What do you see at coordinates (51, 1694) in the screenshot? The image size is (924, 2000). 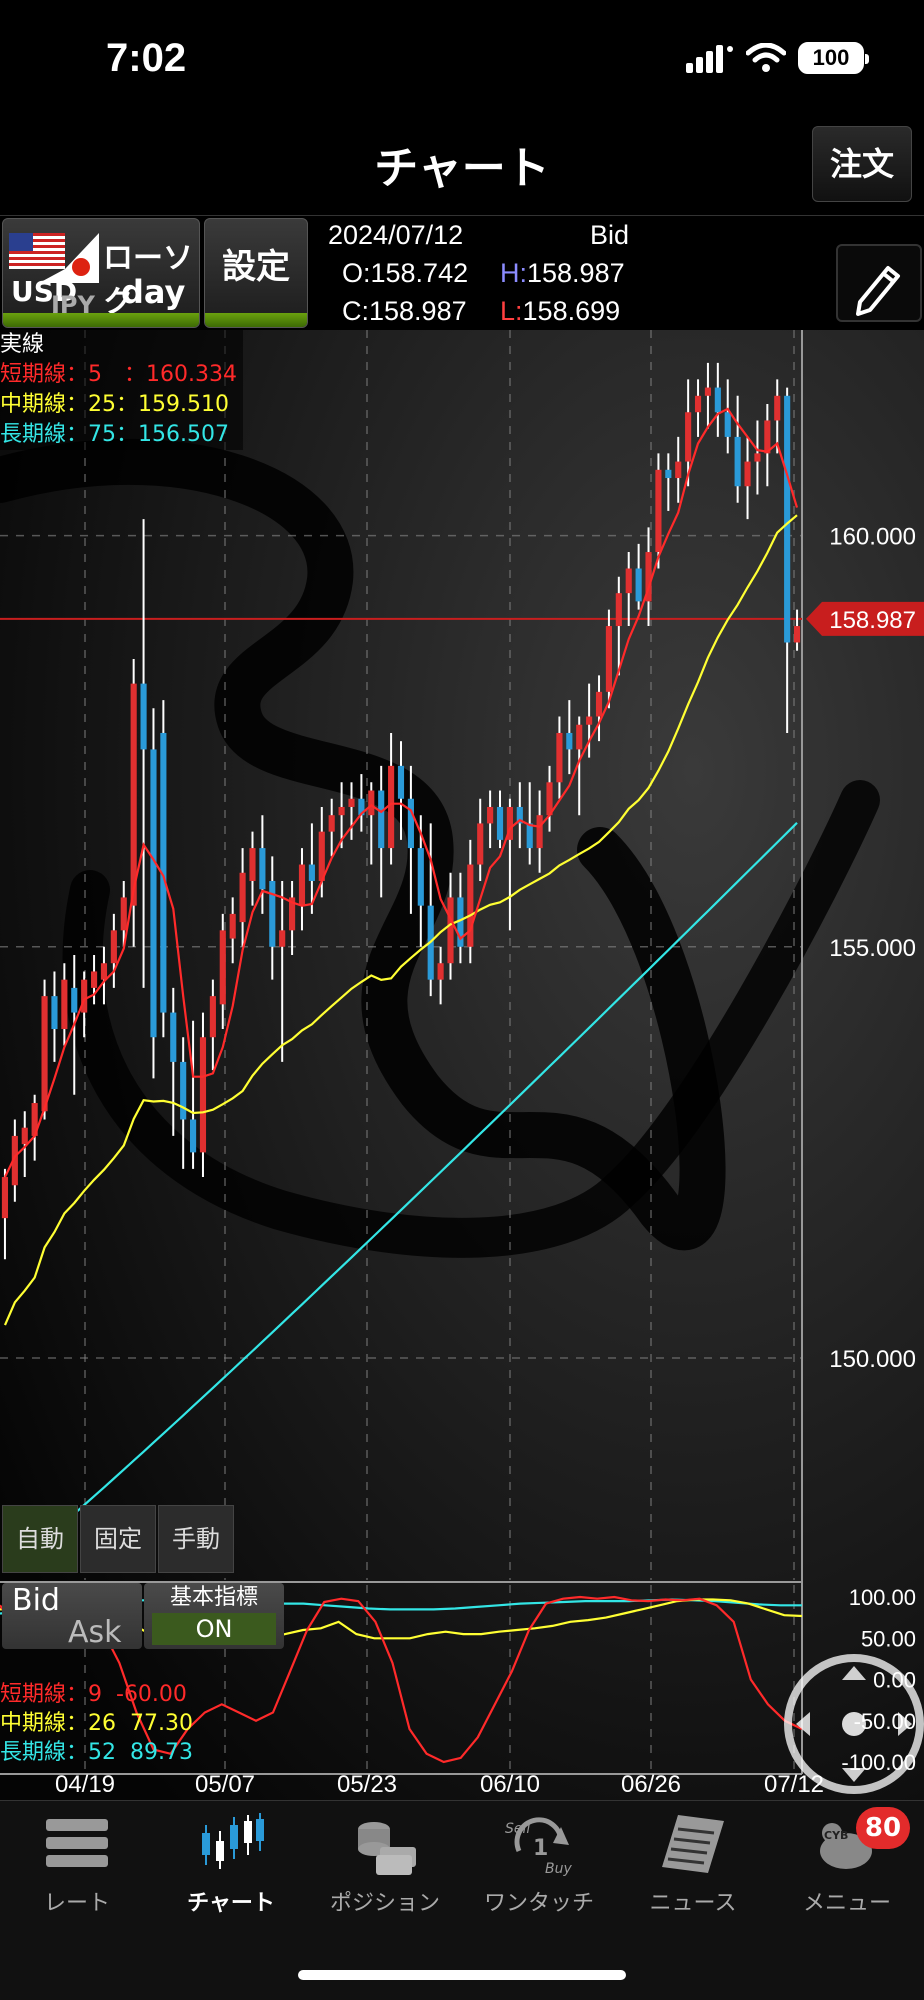 I see `osc-short-label: 短期線：9` at bounding box center [51, 1694].